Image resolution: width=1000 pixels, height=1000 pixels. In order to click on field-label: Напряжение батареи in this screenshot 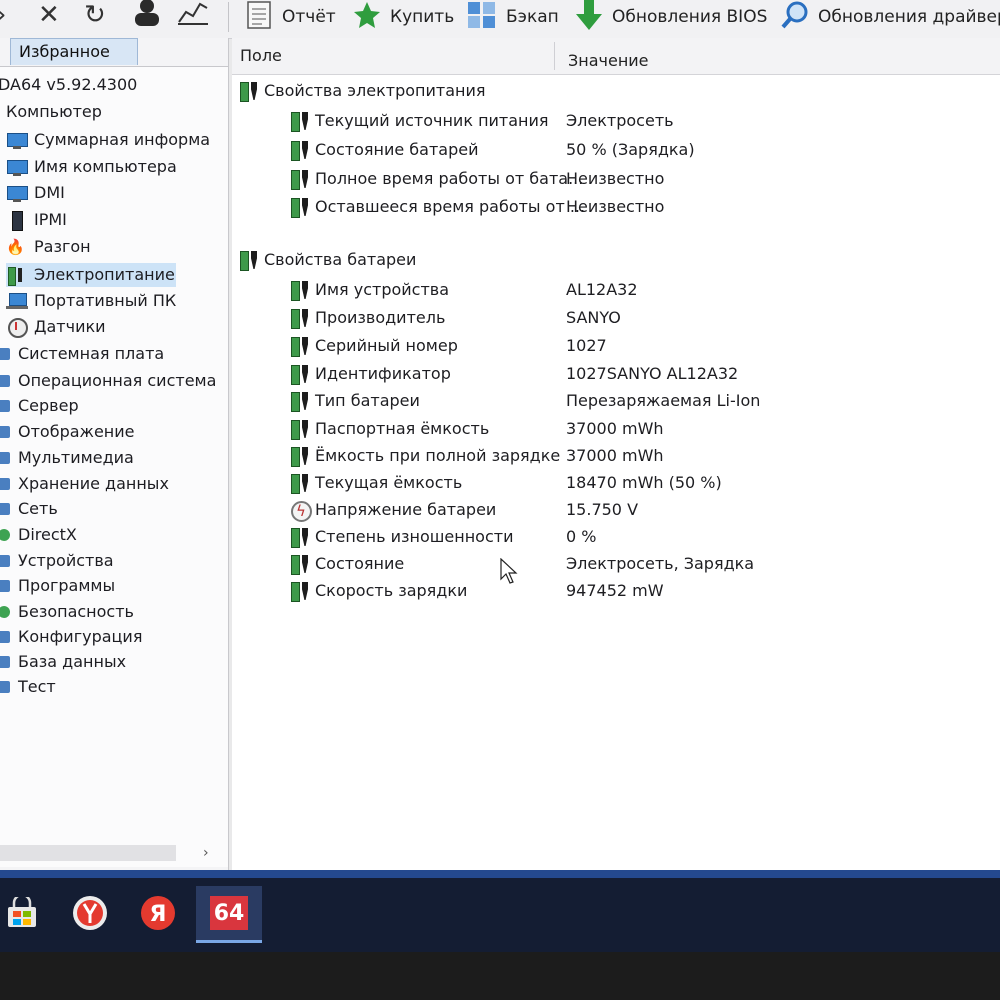, I will do `click(406, 509)`.